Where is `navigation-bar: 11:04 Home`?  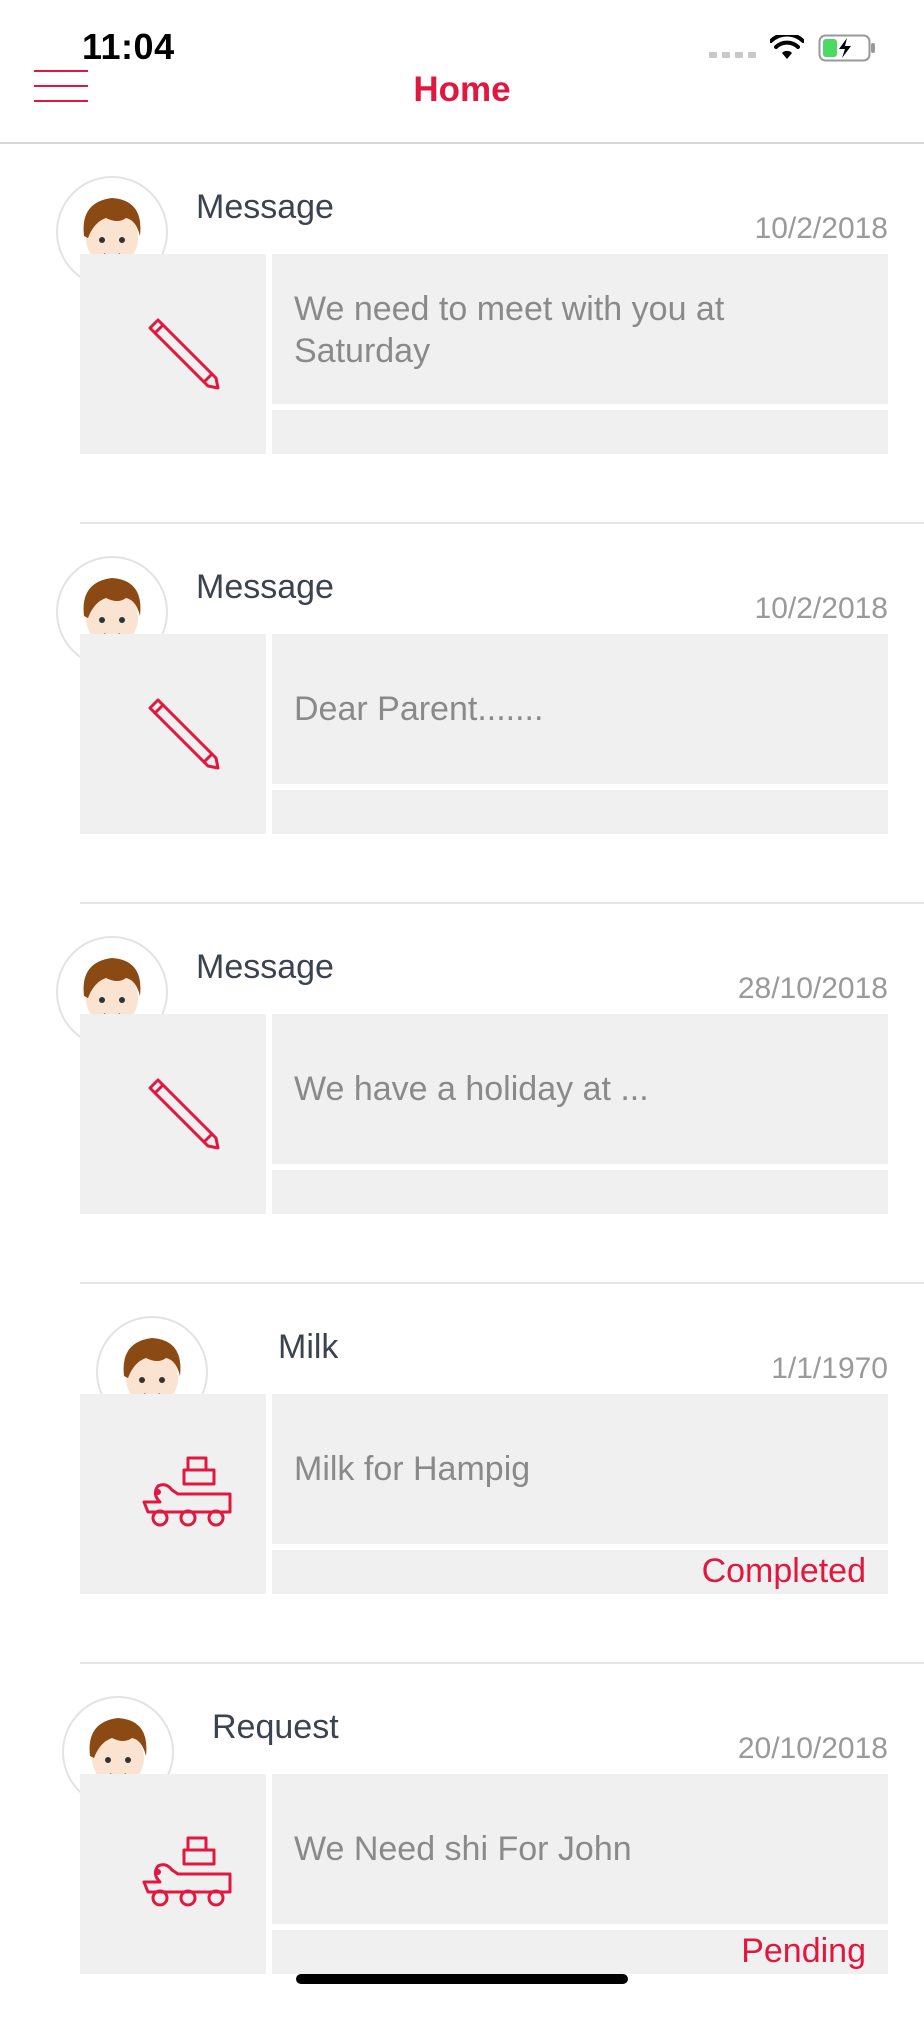 navigation-bar: 11:04 Home is located at coordinates (462, 72).